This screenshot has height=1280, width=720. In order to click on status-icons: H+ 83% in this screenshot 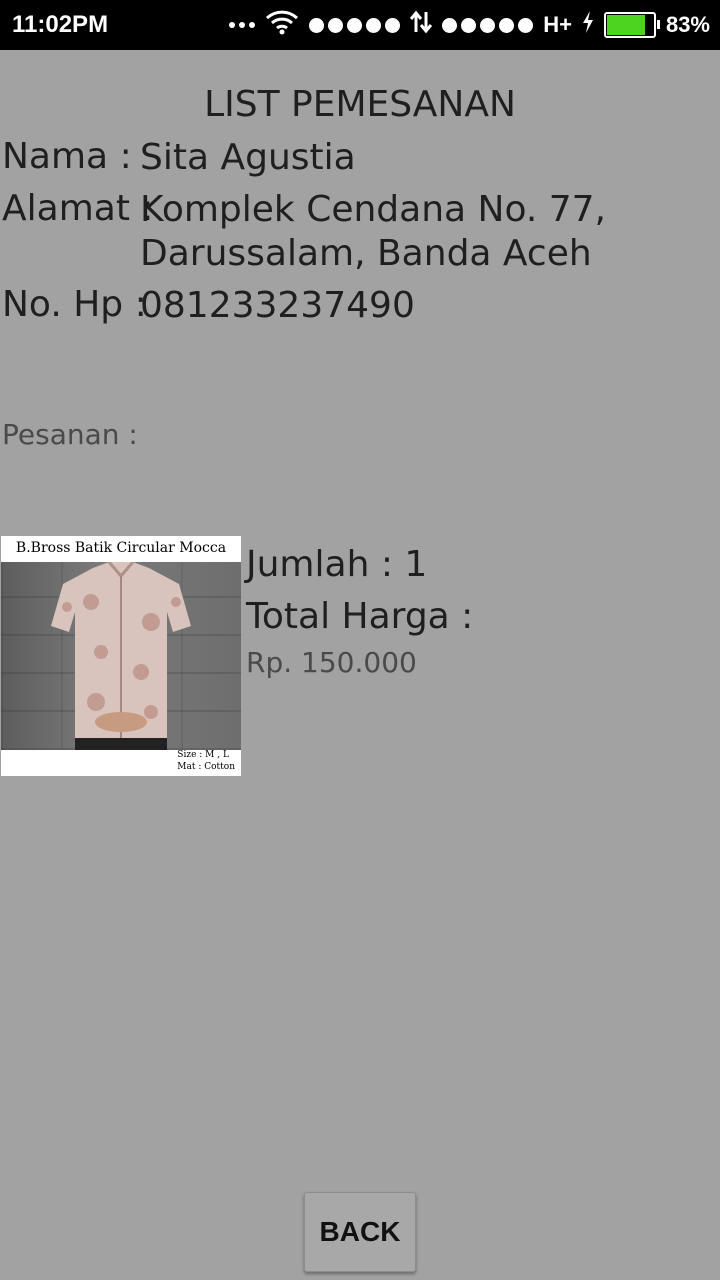, I will do `click(469, 25)`.